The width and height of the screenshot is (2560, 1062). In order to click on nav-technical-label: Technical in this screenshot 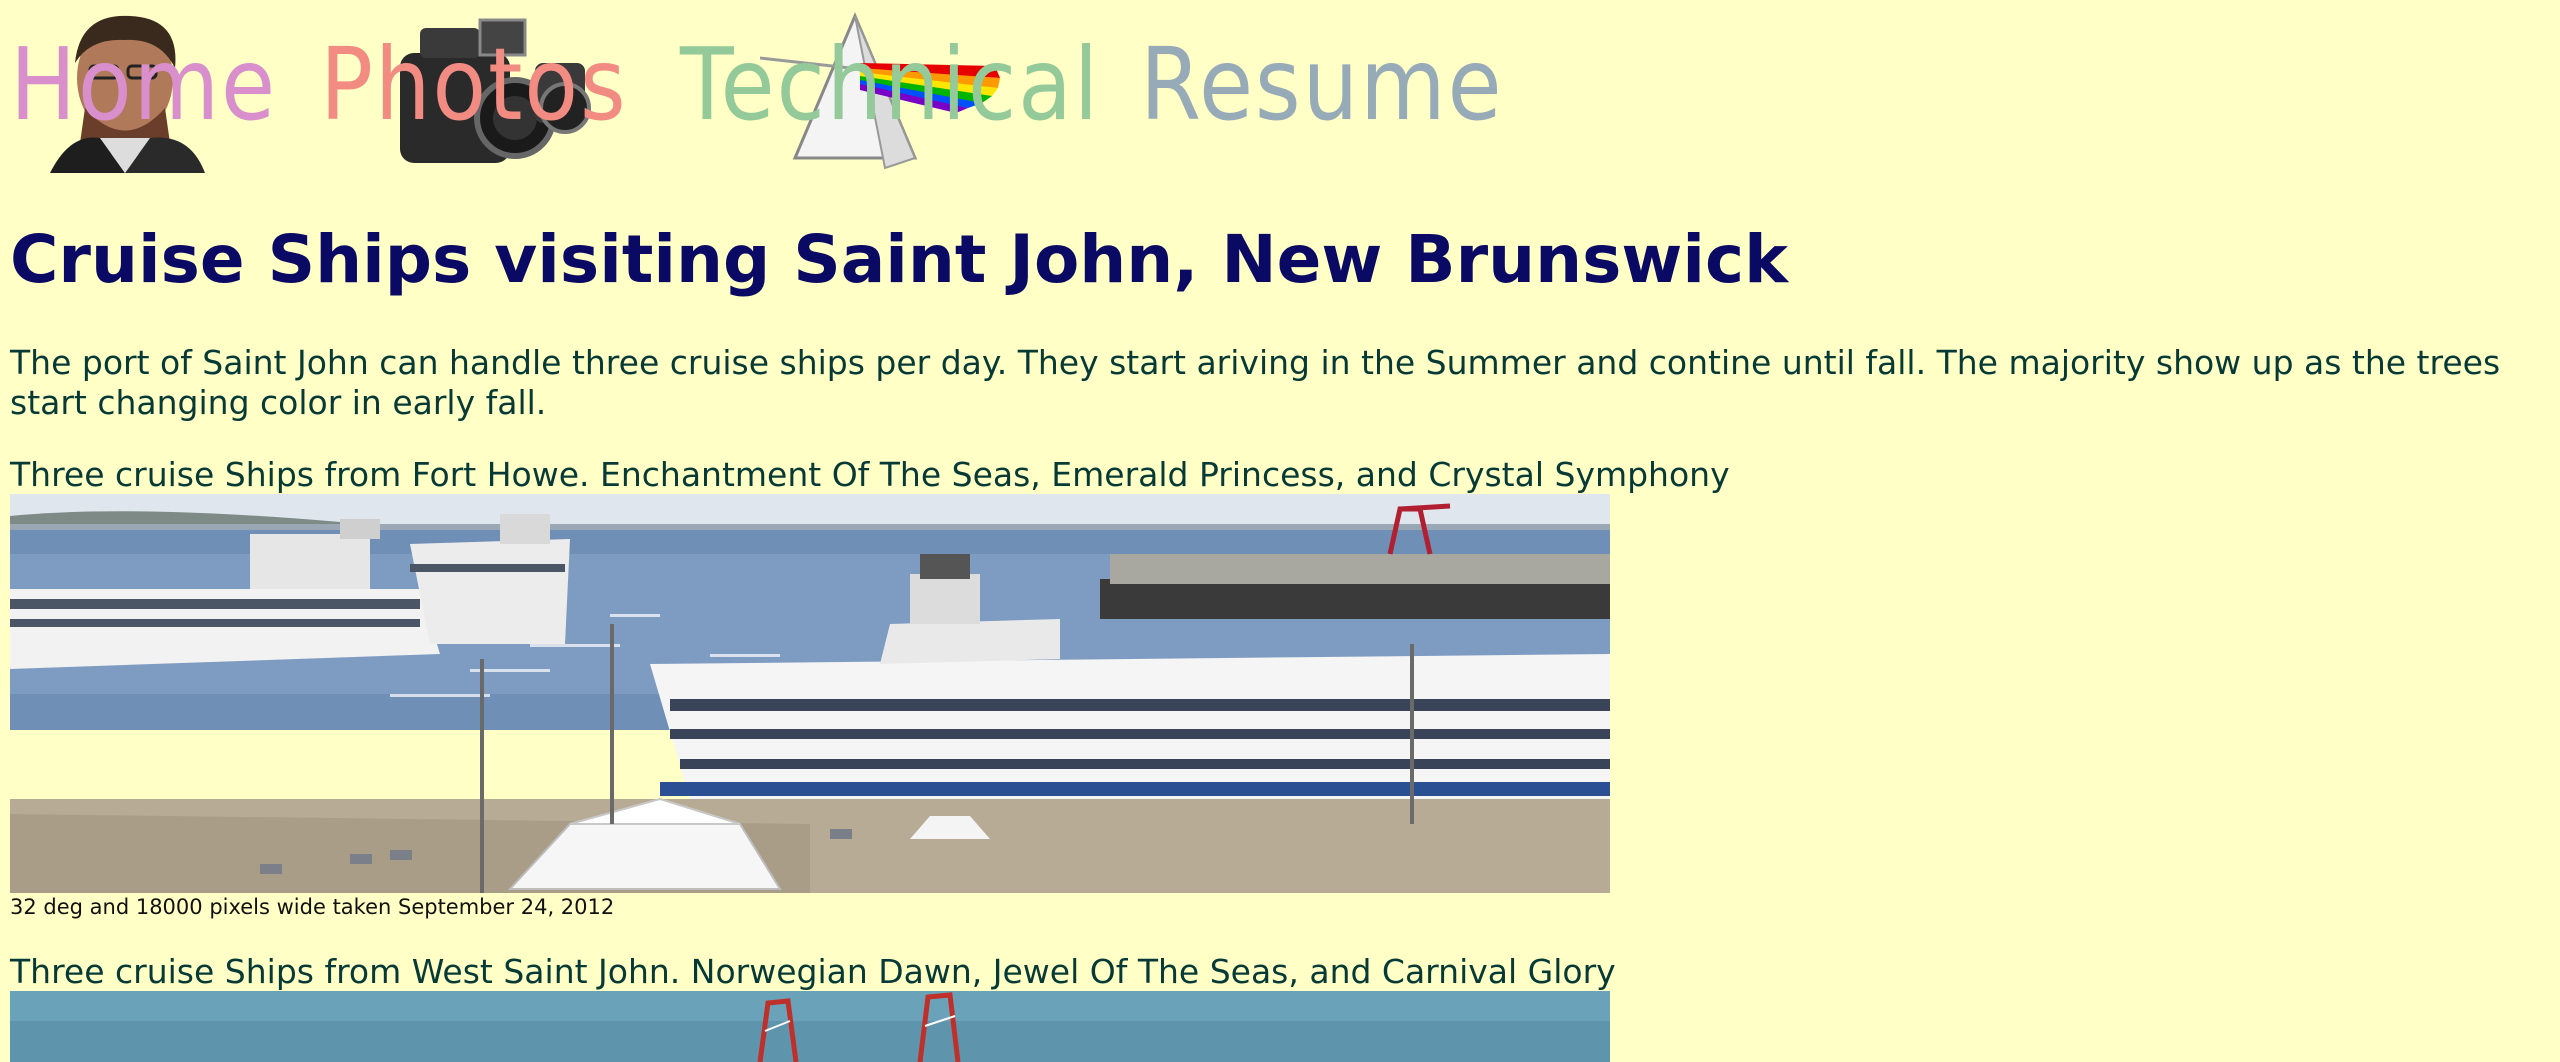, I will do `click(890, 84)`.